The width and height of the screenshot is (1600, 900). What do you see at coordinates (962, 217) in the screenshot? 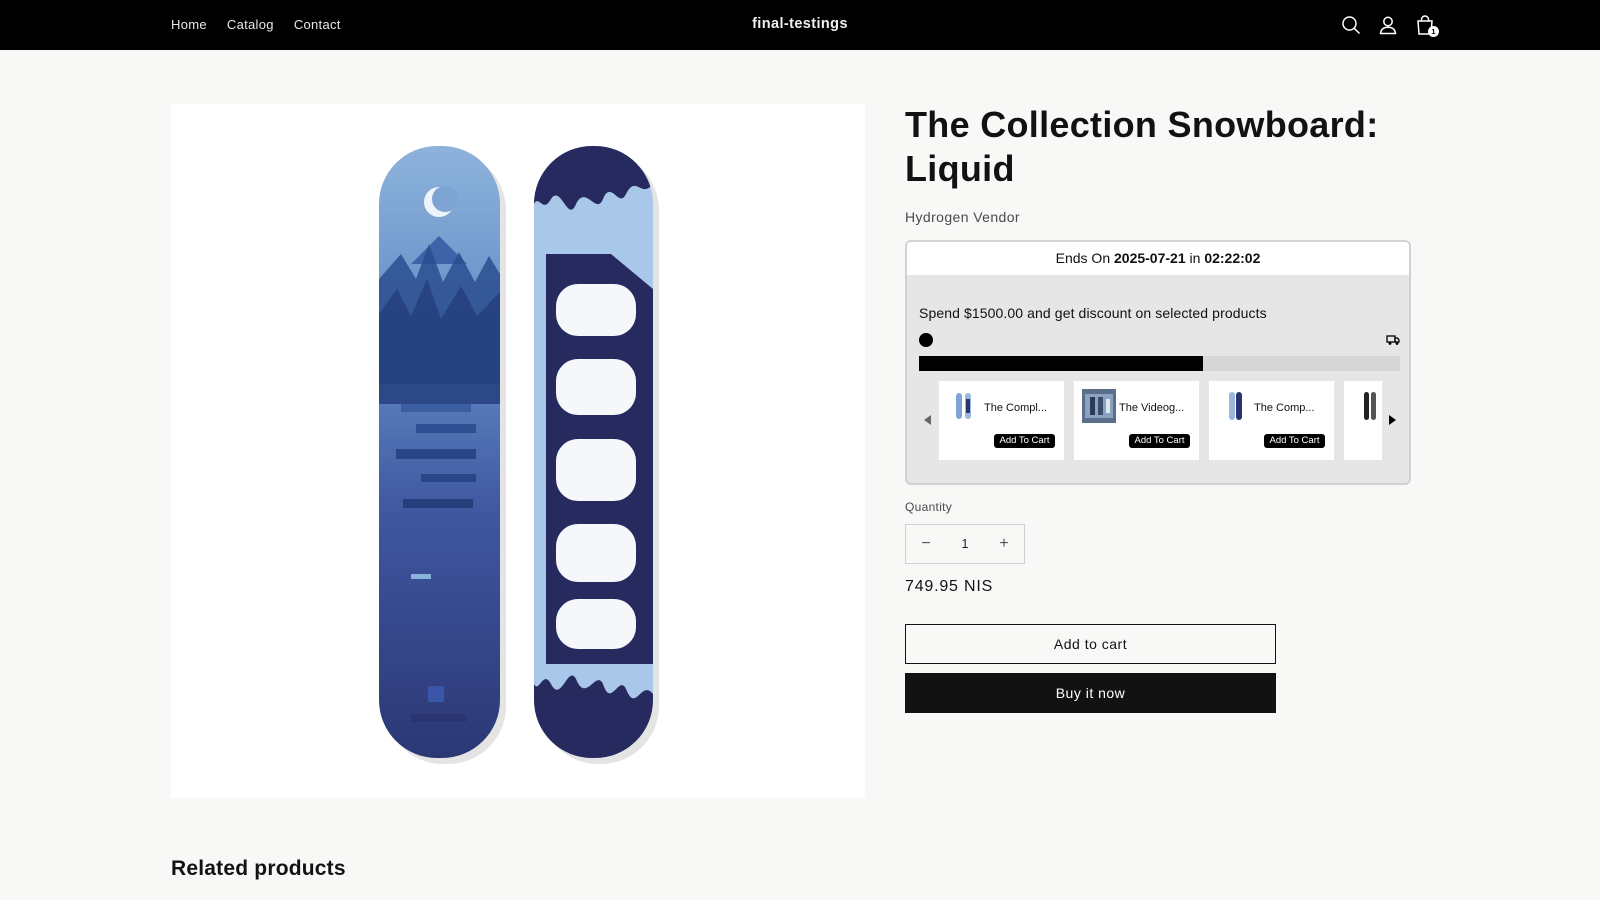
I see `product-vendor: Hydrogen Vendor` at bounding box center [962, 217].